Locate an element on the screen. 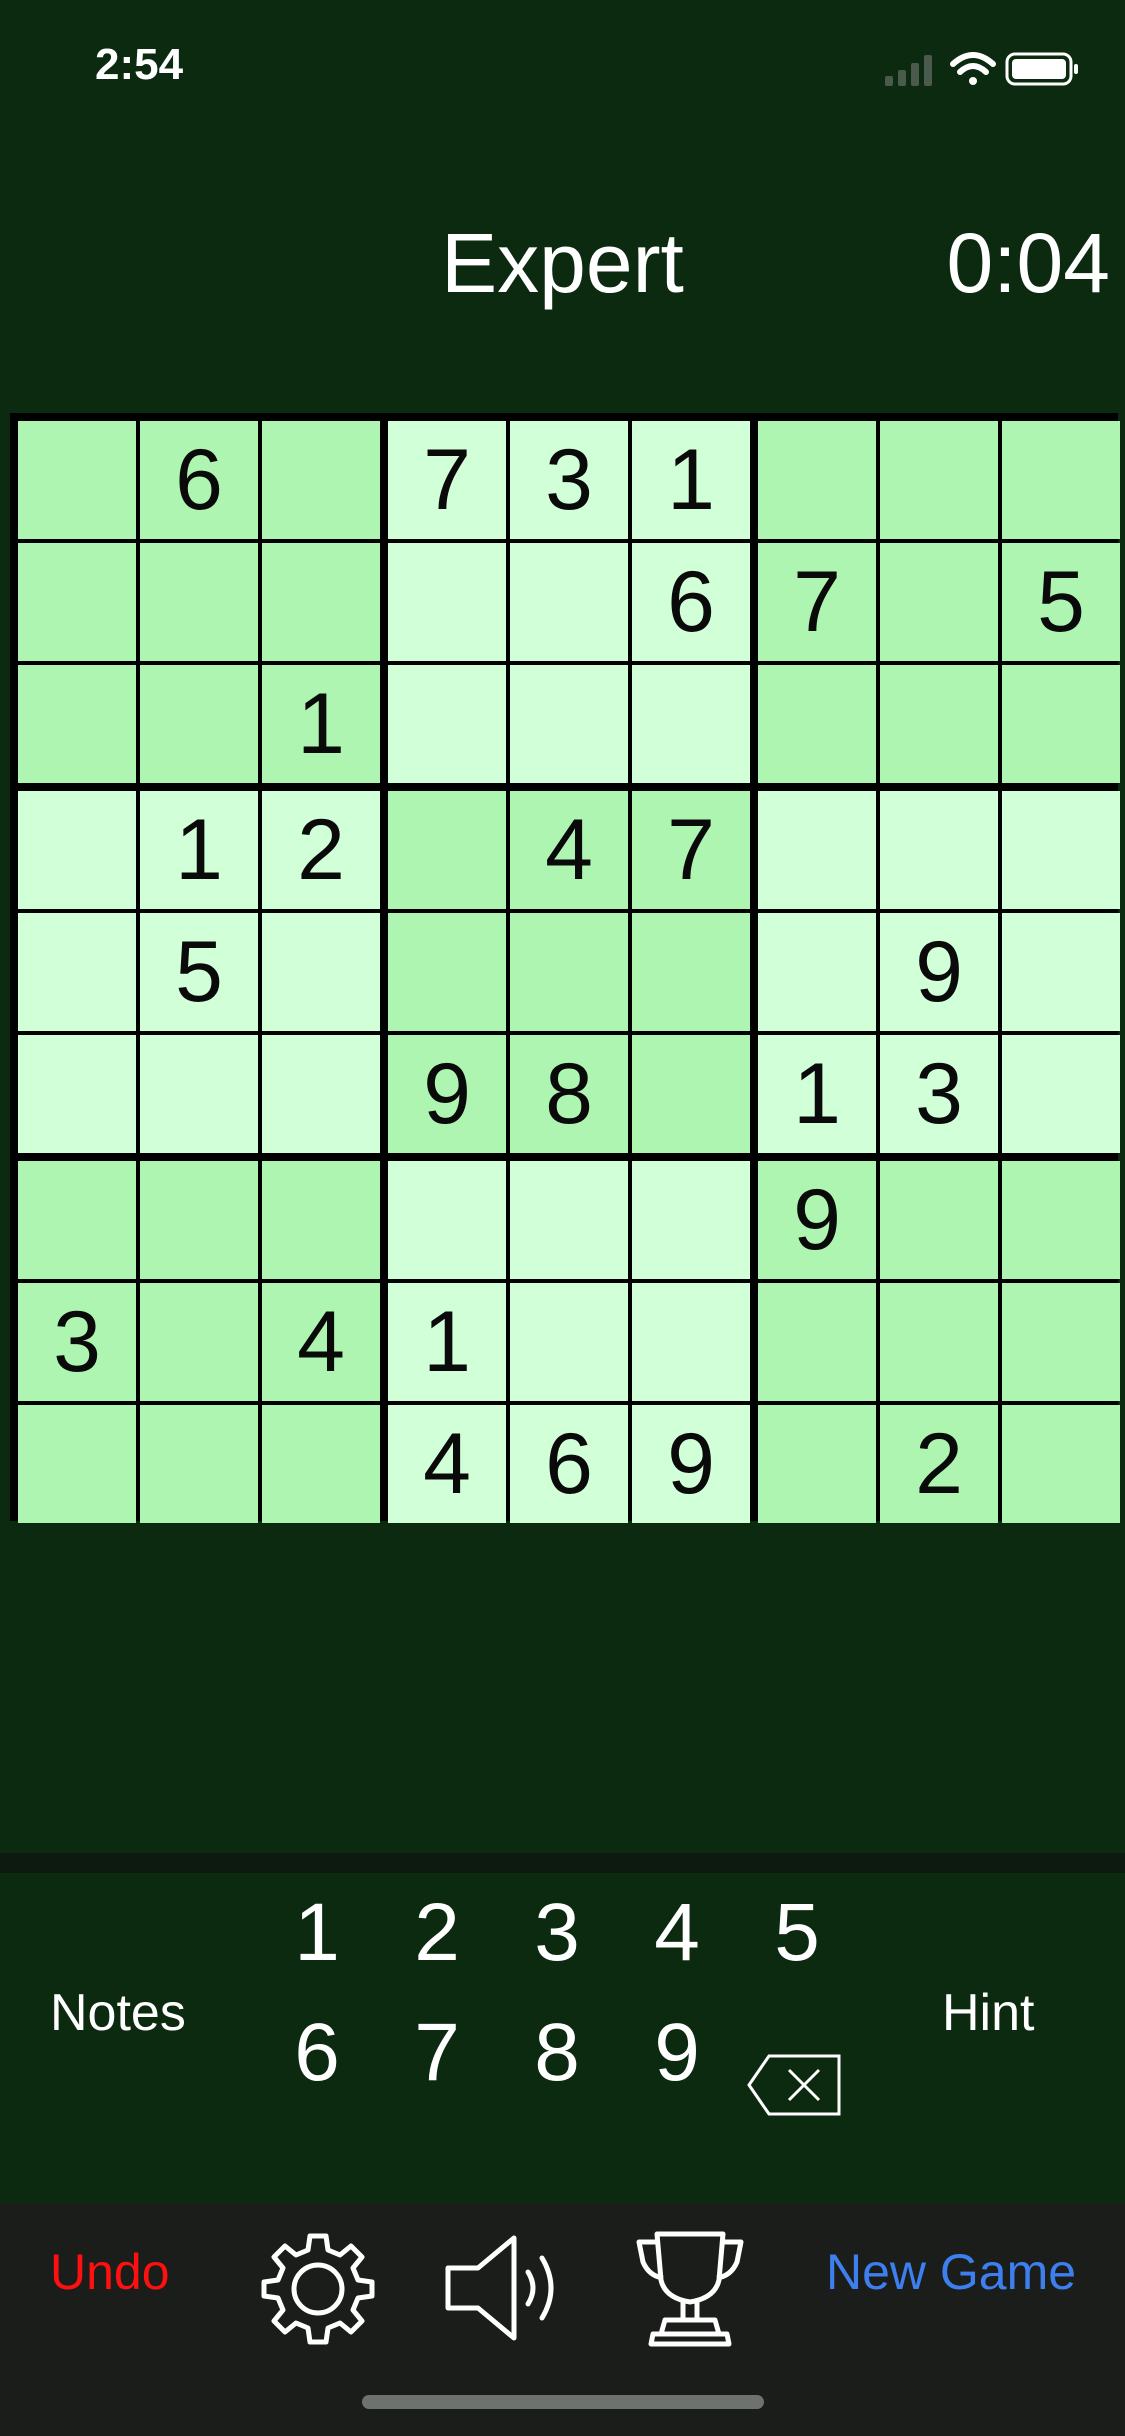  cell-r1-c5: 3 is located at coordinates (569, 480).